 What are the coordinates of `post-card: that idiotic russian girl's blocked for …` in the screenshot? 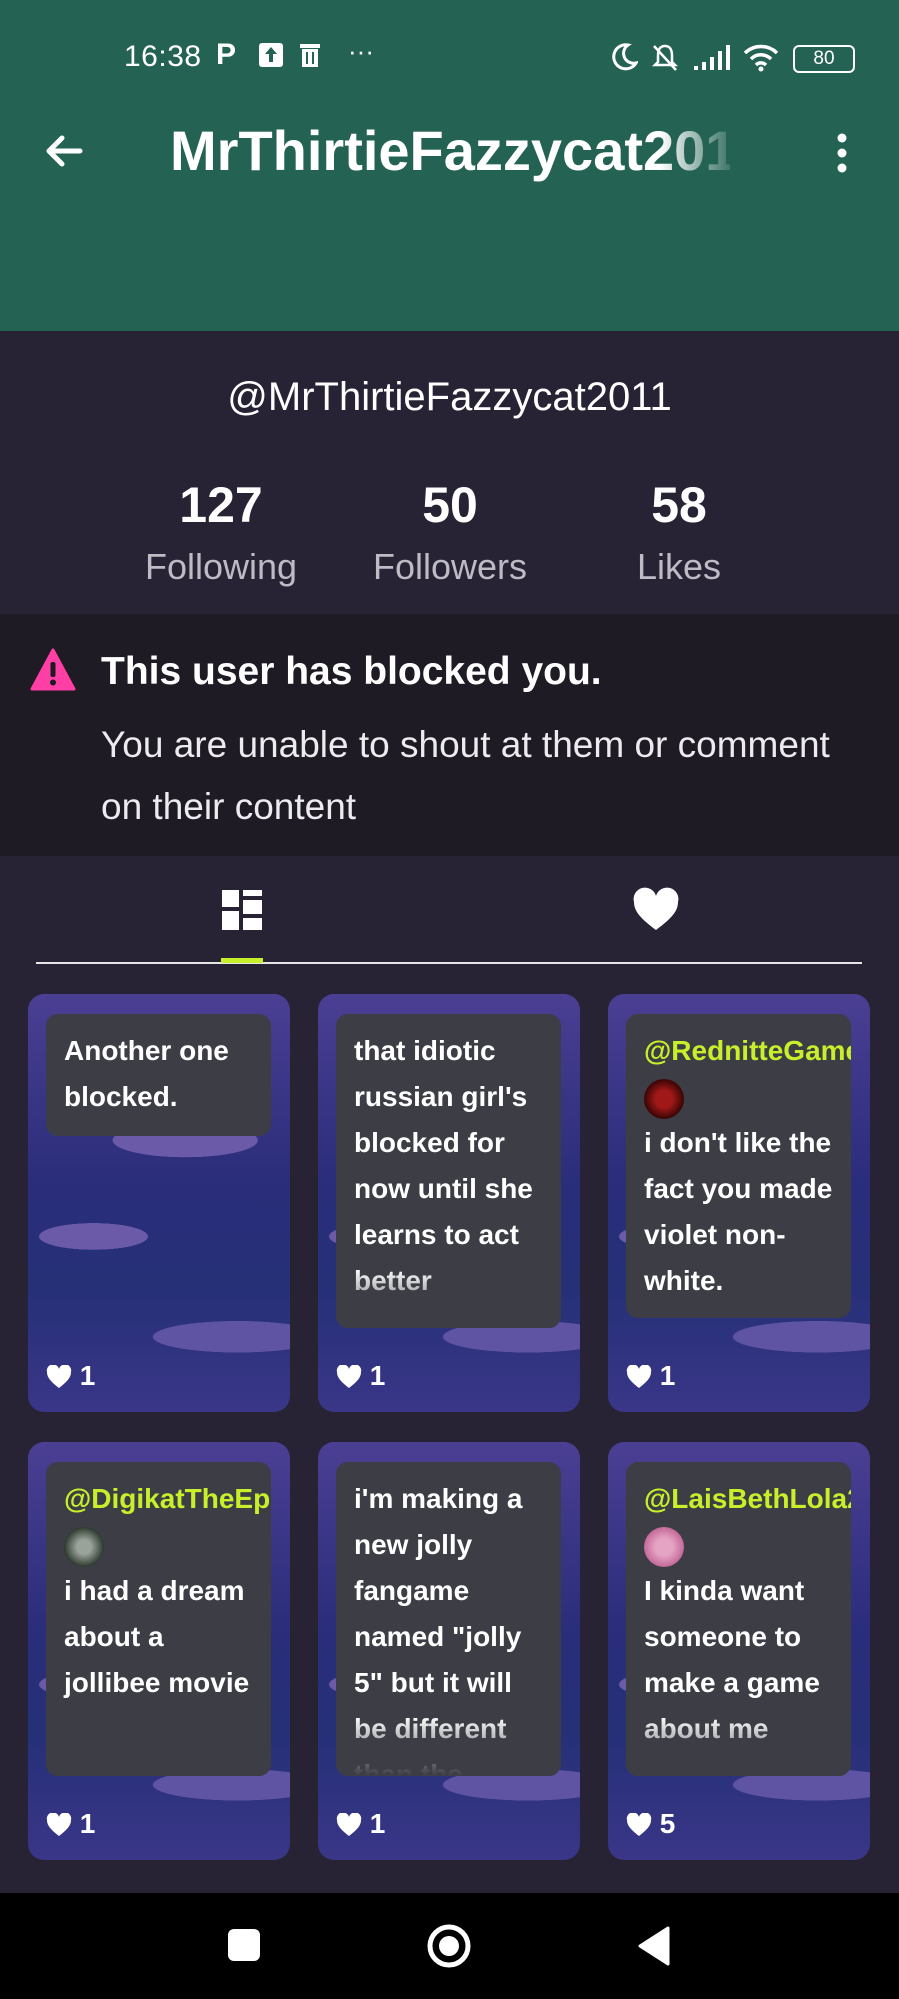 It's located at (449, 1203).